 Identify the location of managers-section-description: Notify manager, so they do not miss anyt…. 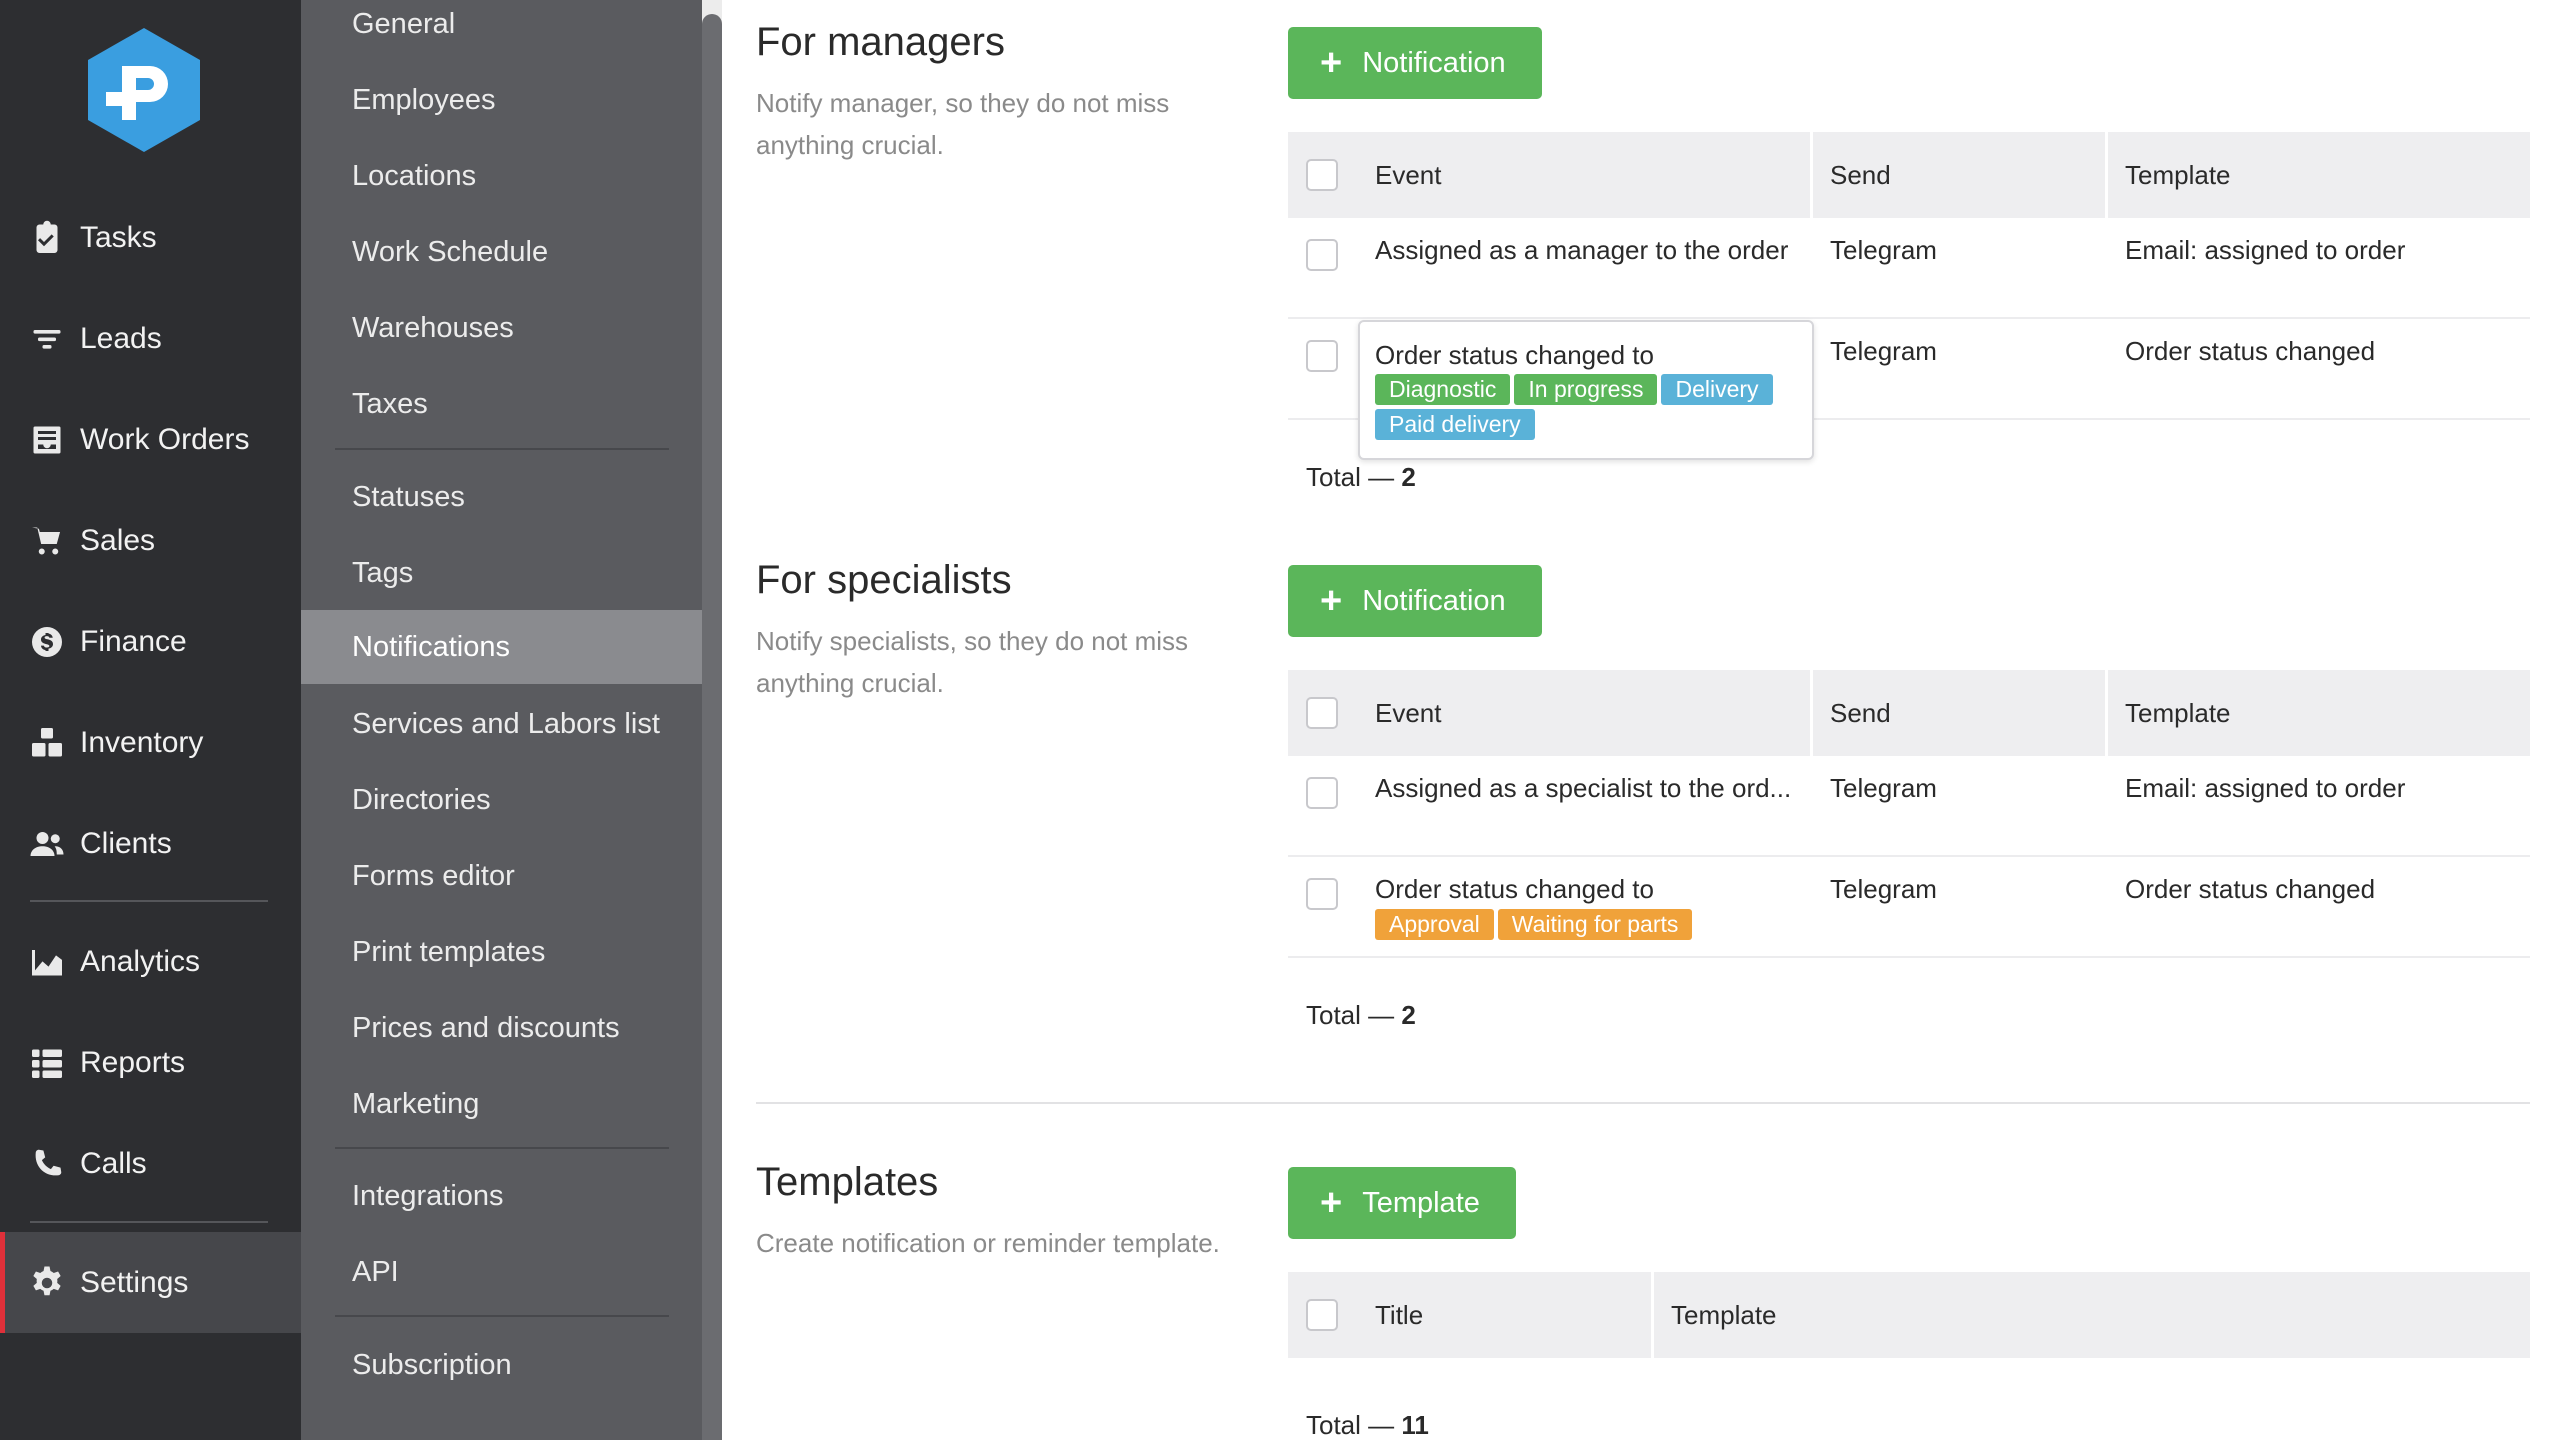
(963, 124).